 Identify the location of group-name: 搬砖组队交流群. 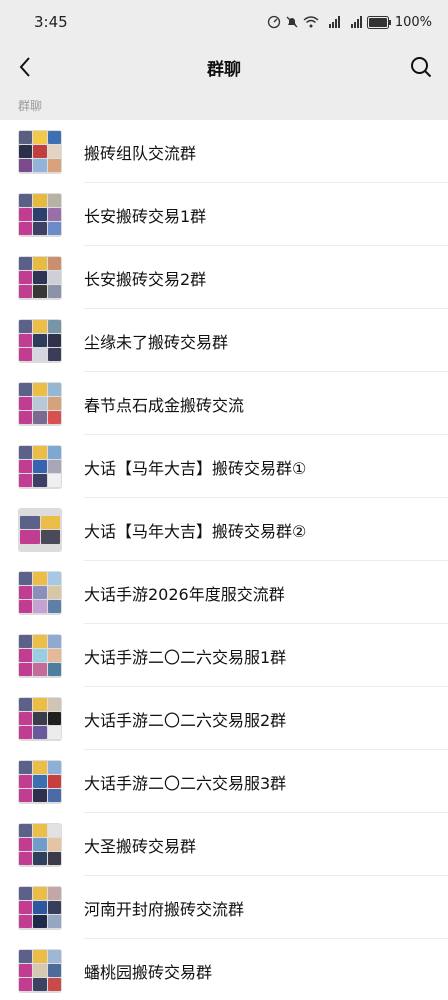
(140, 153).